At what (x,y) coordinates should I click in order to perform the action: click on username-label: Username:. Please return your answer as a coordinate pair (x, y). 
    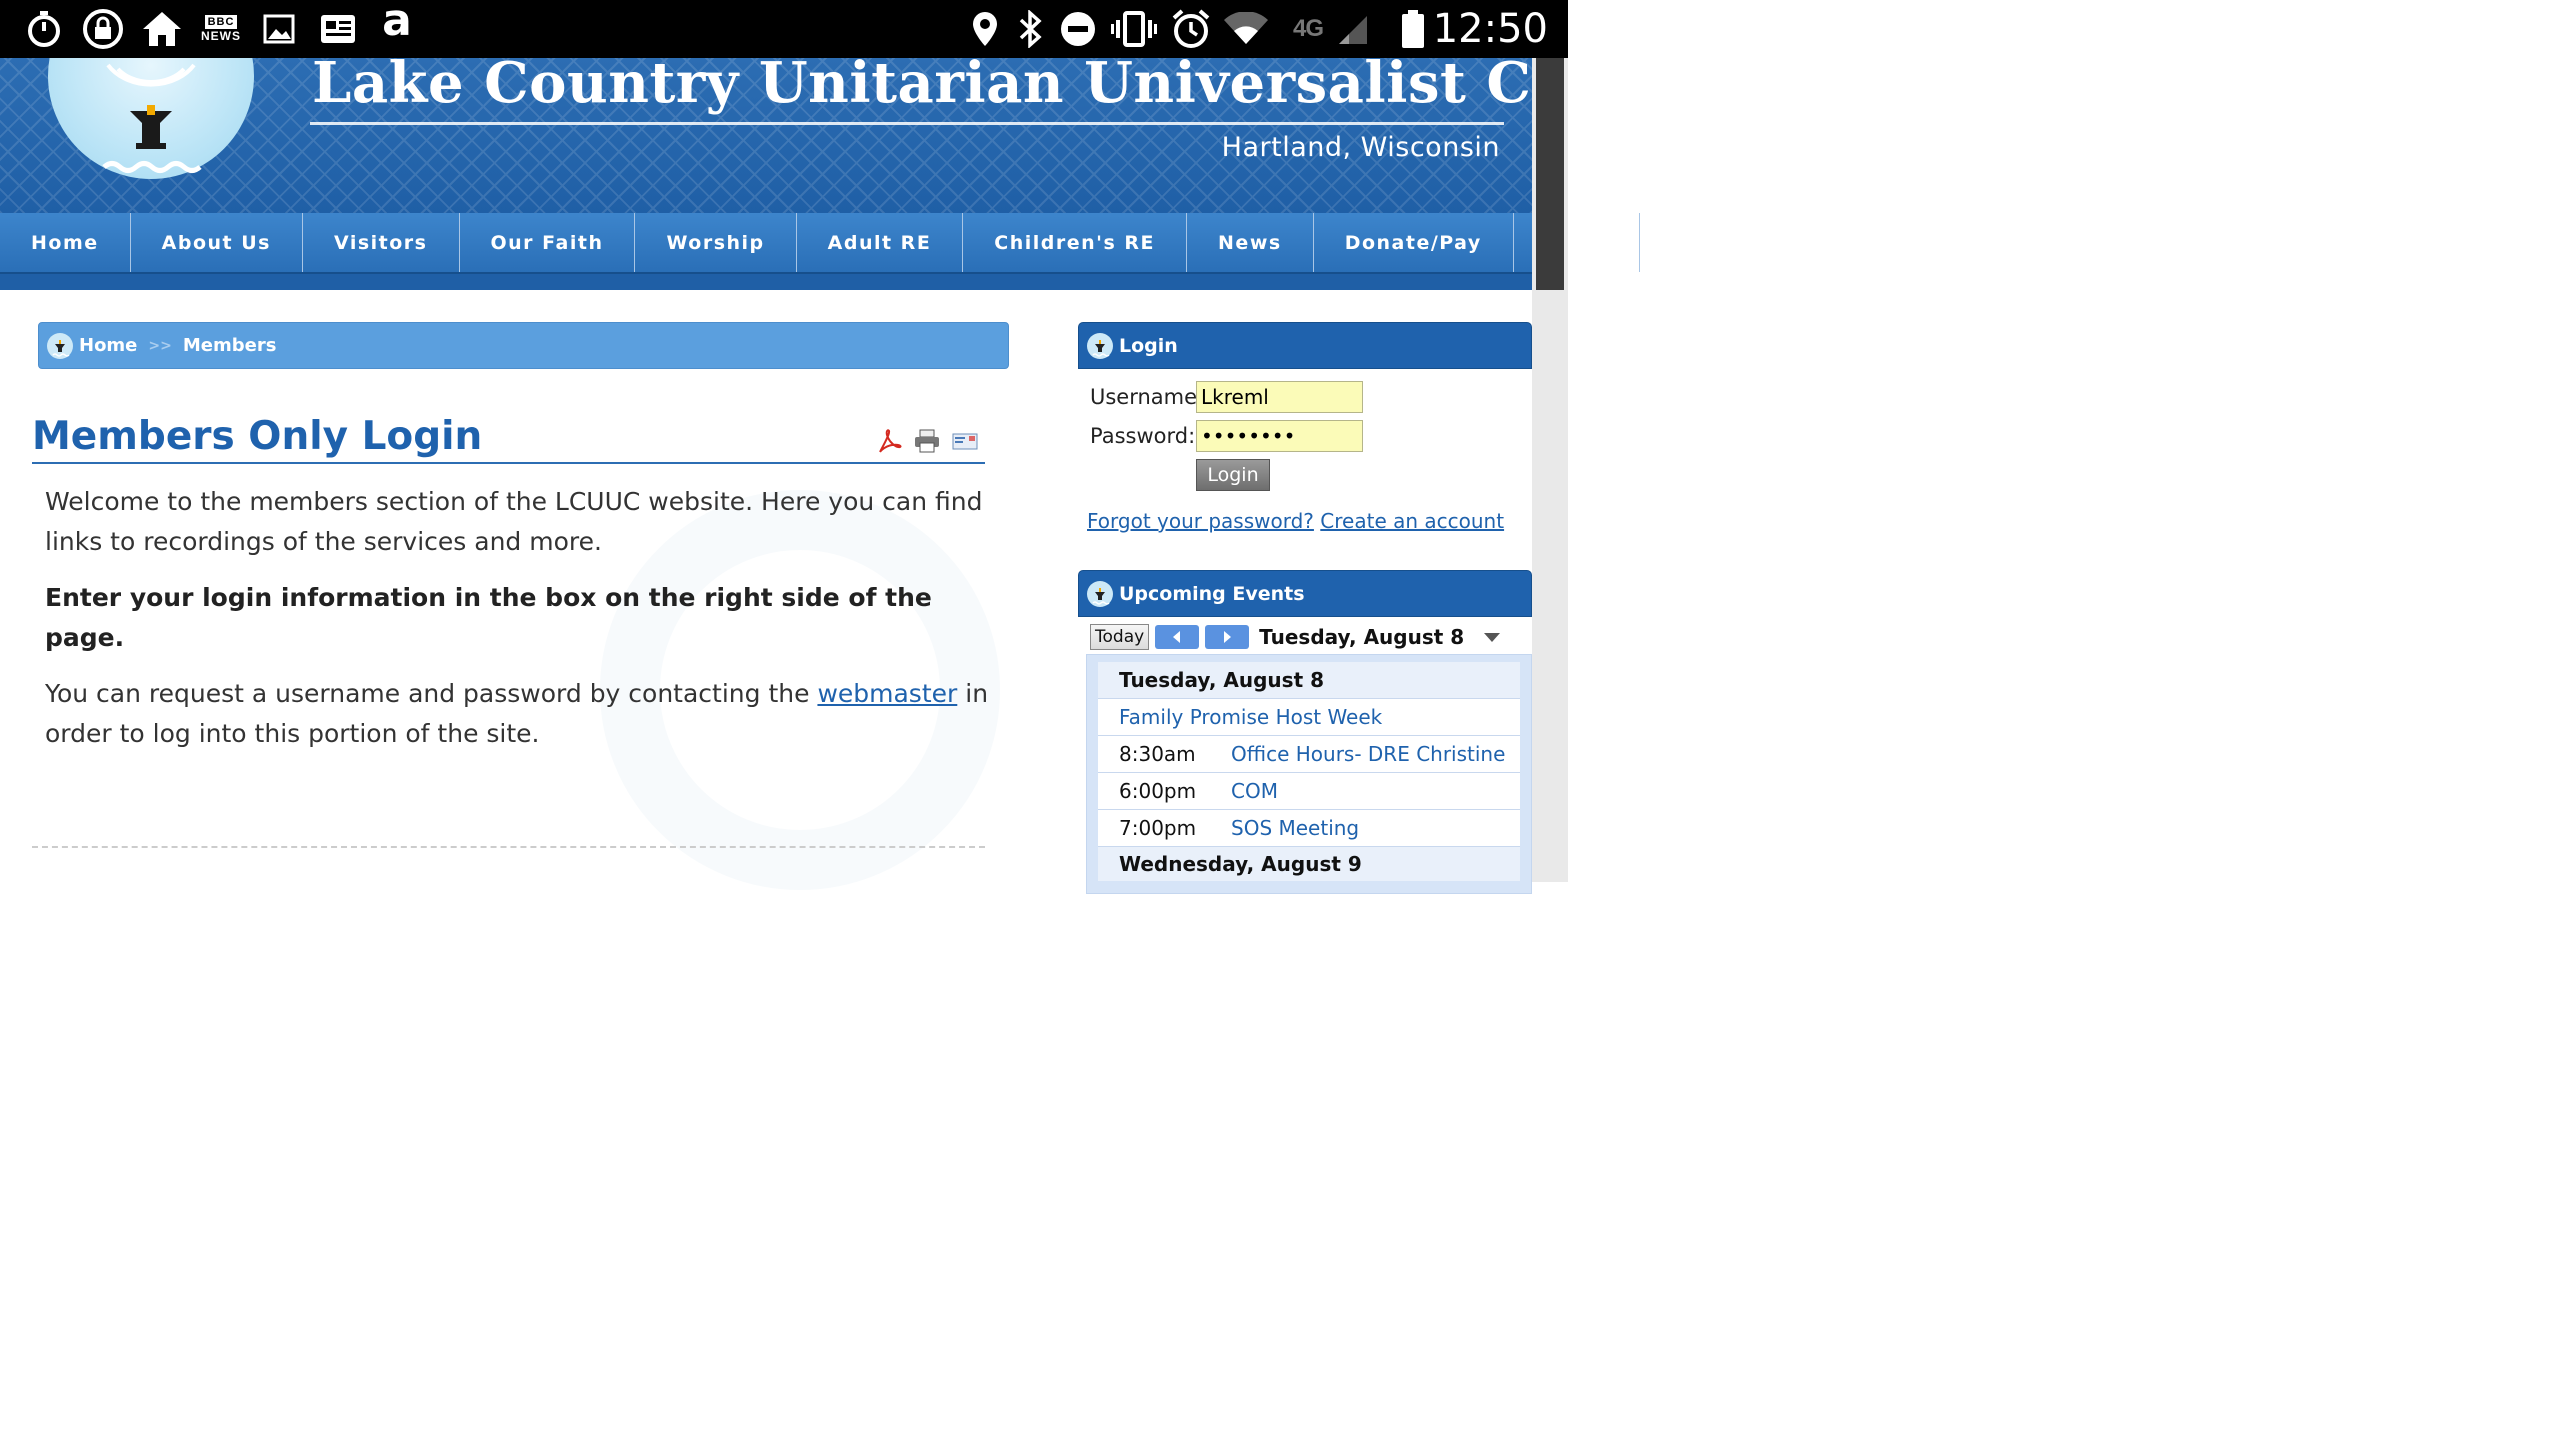
    Looking at the image, I should click on (1147, 397).